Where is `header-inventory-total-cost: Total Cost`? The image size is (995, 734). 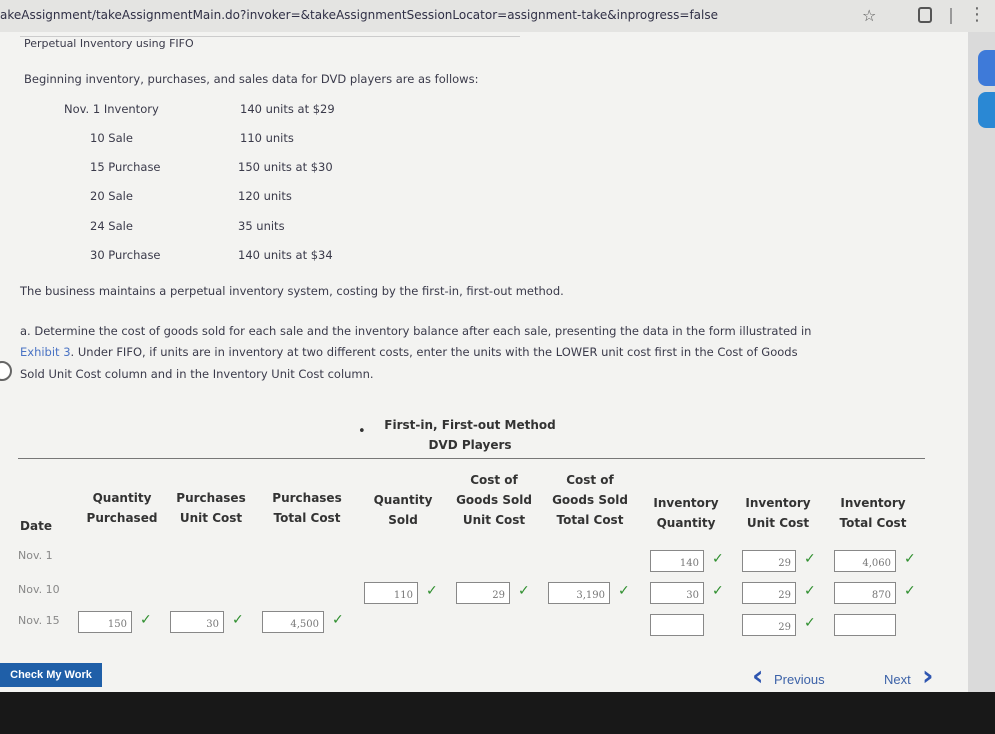 header-inventory-total-cost: Total Cost is located at coordinates (873, 523).